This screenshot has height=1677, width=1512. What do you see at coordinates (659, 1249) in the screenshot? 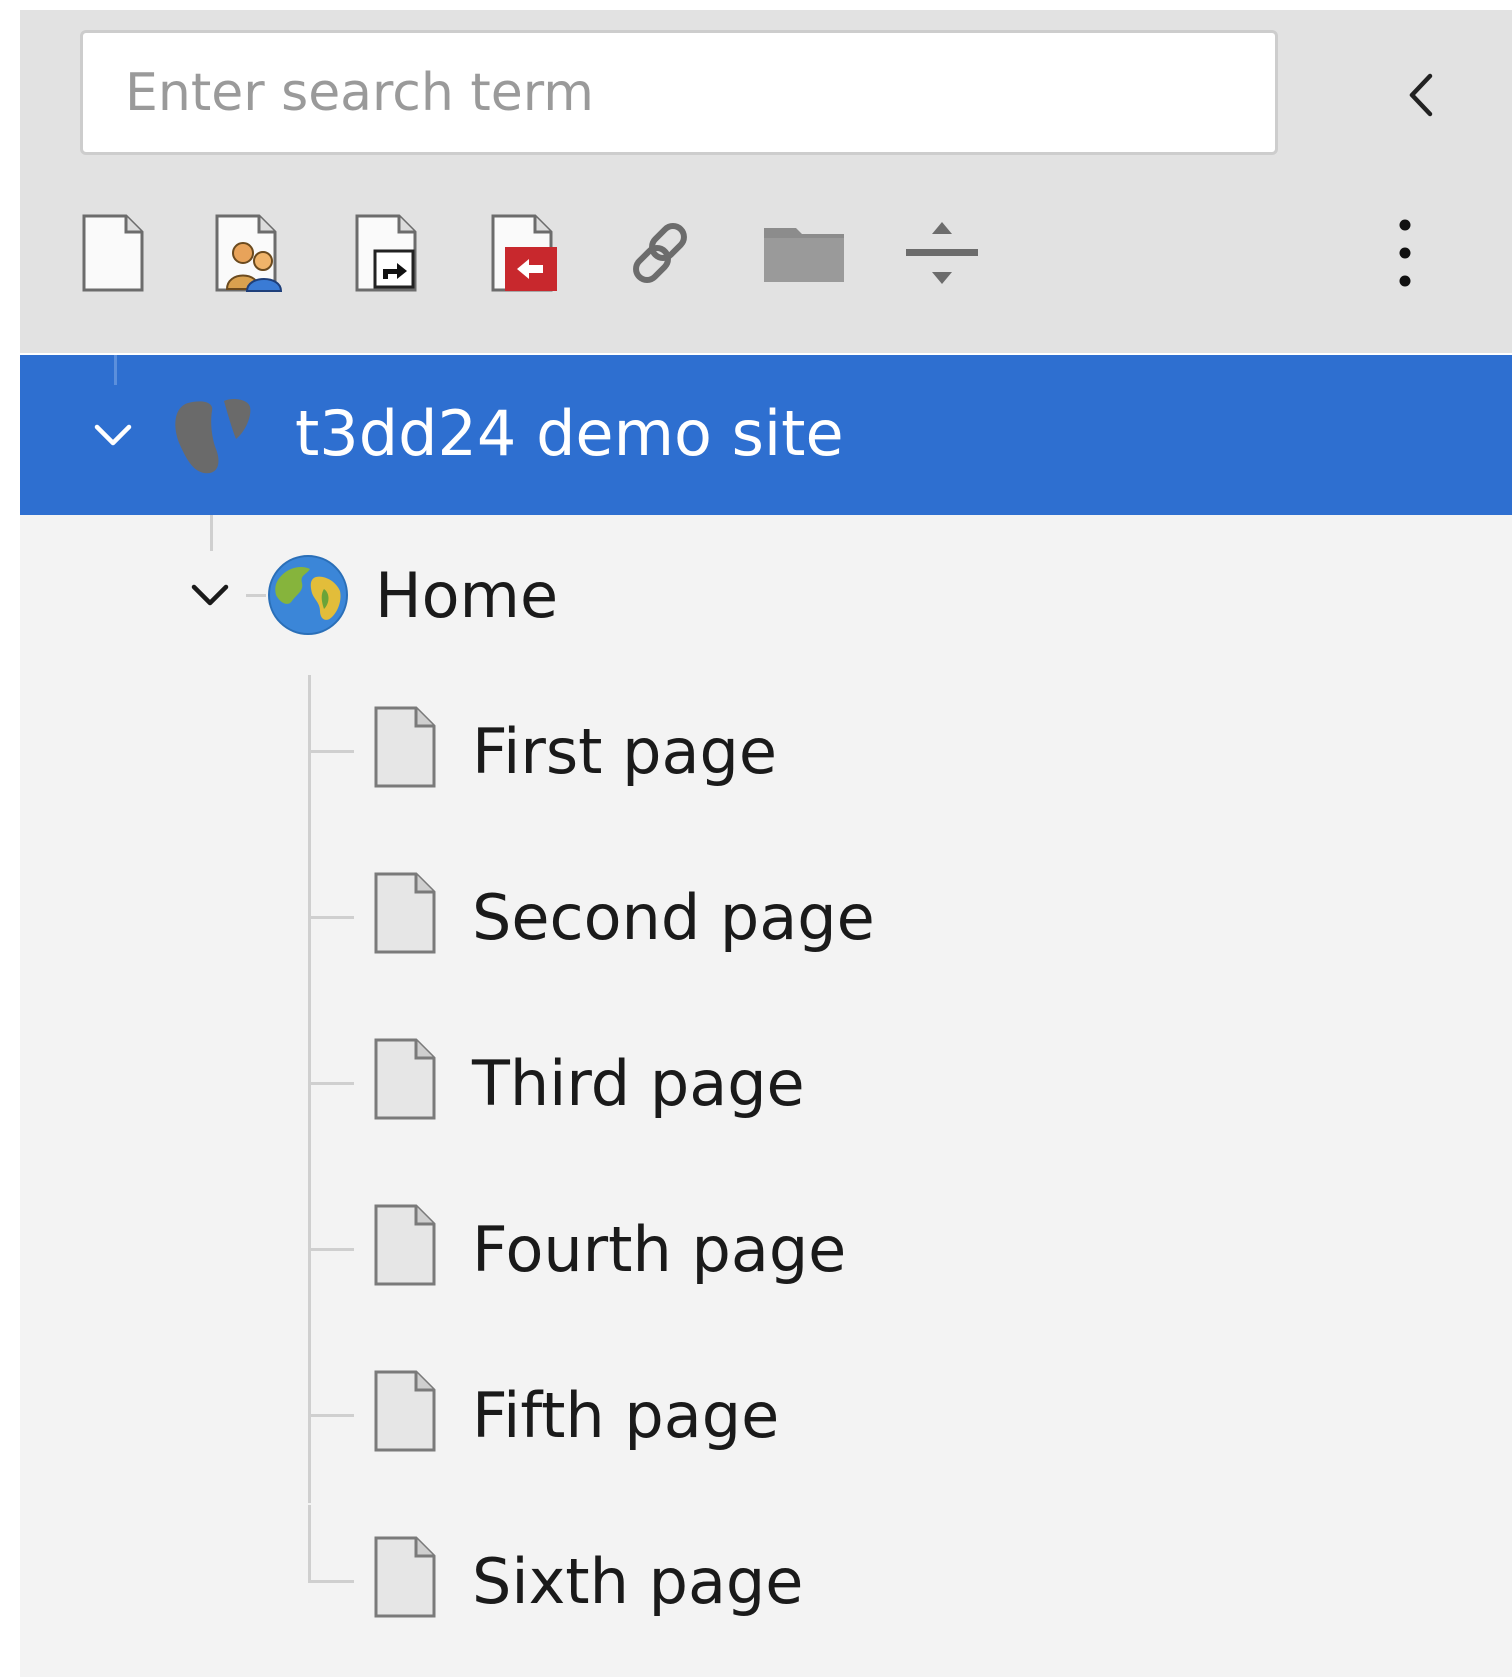
I see `tree-node-label: Fourth page` at bounding box center [659, 1249].